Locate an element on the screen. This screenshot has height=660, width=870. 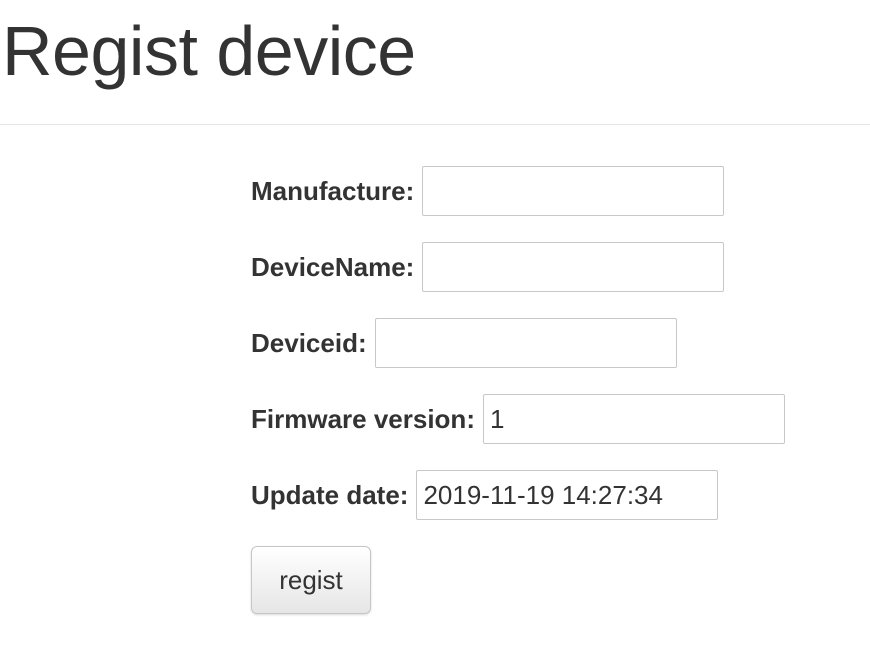
device-name-row: DeviceName: is located at coordinates (518, 267).